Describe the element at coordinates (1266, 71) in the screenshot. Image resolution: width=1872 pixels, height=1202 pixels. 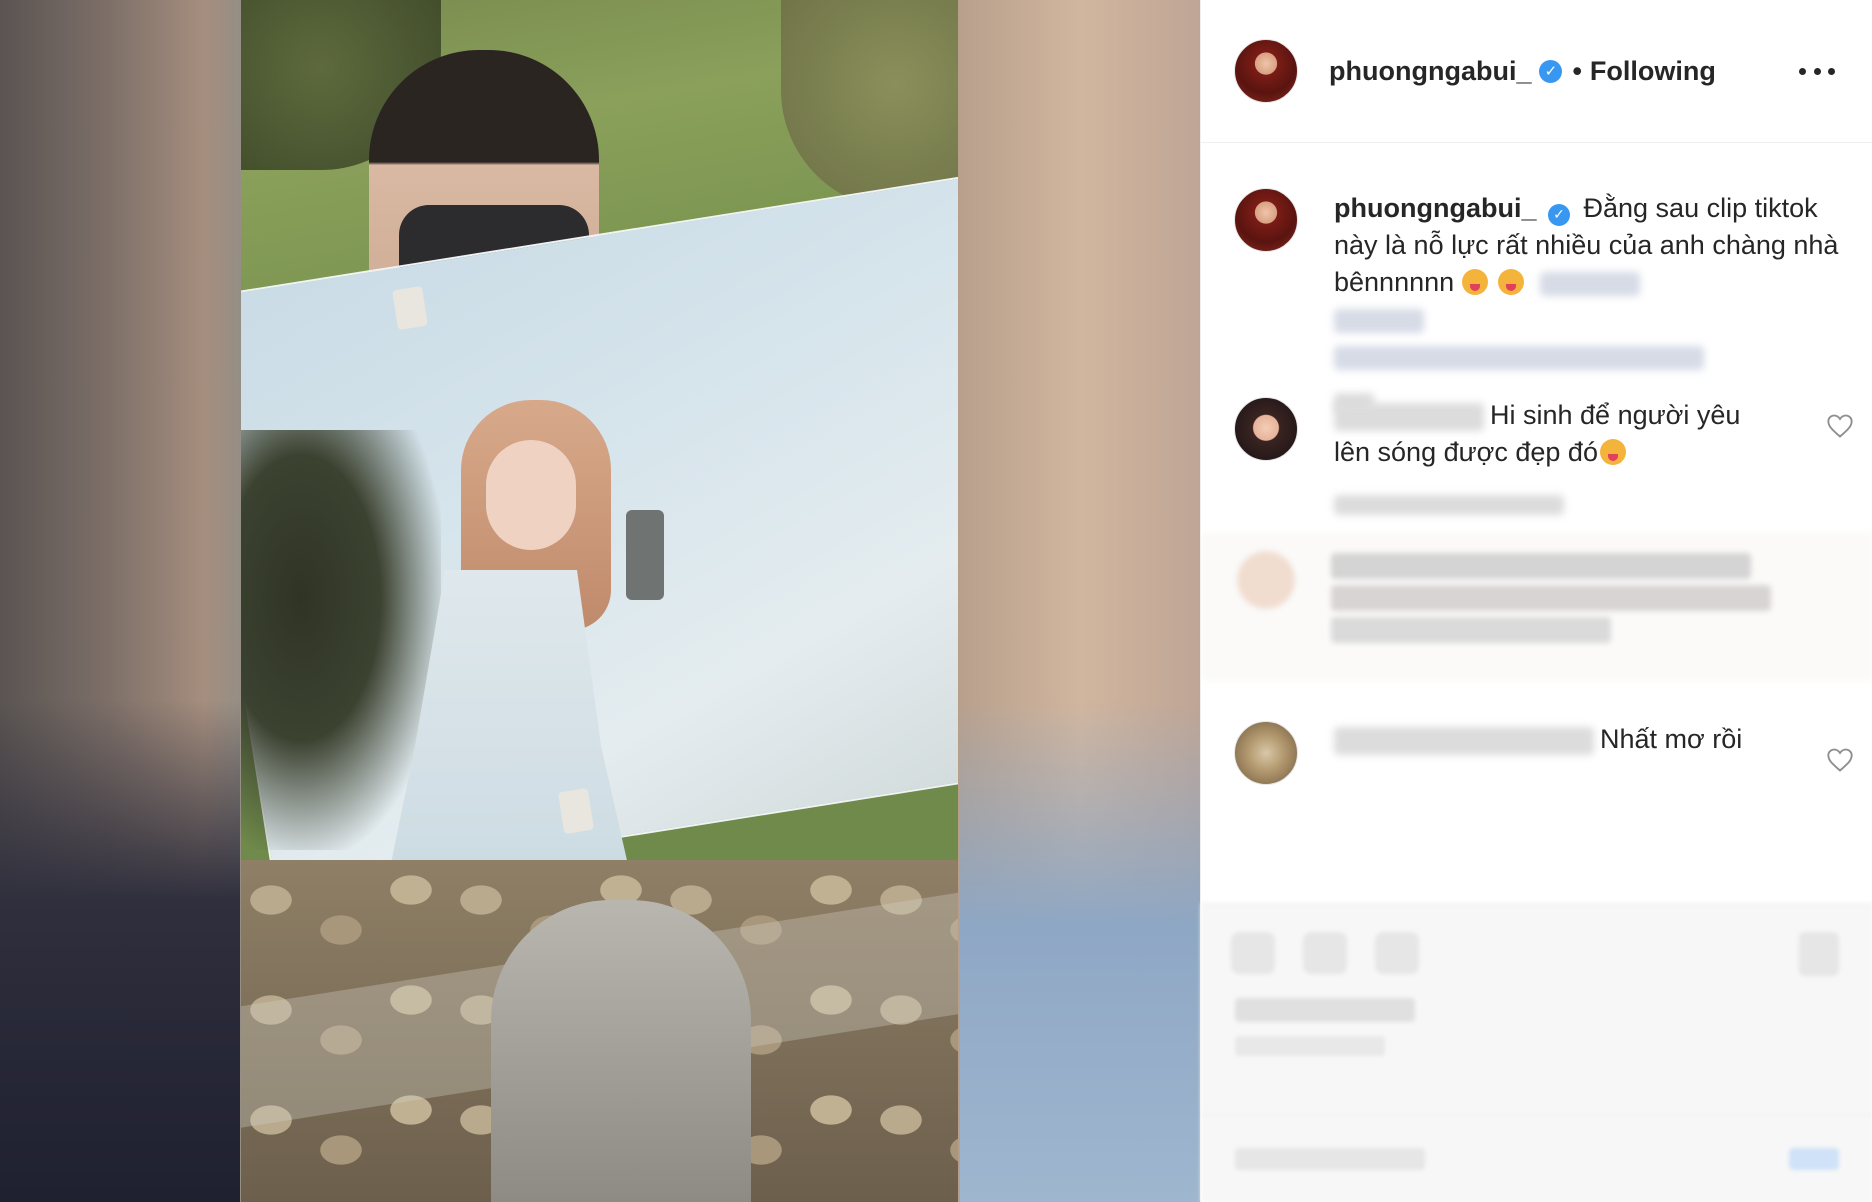
I see `author-avatar` at that location.